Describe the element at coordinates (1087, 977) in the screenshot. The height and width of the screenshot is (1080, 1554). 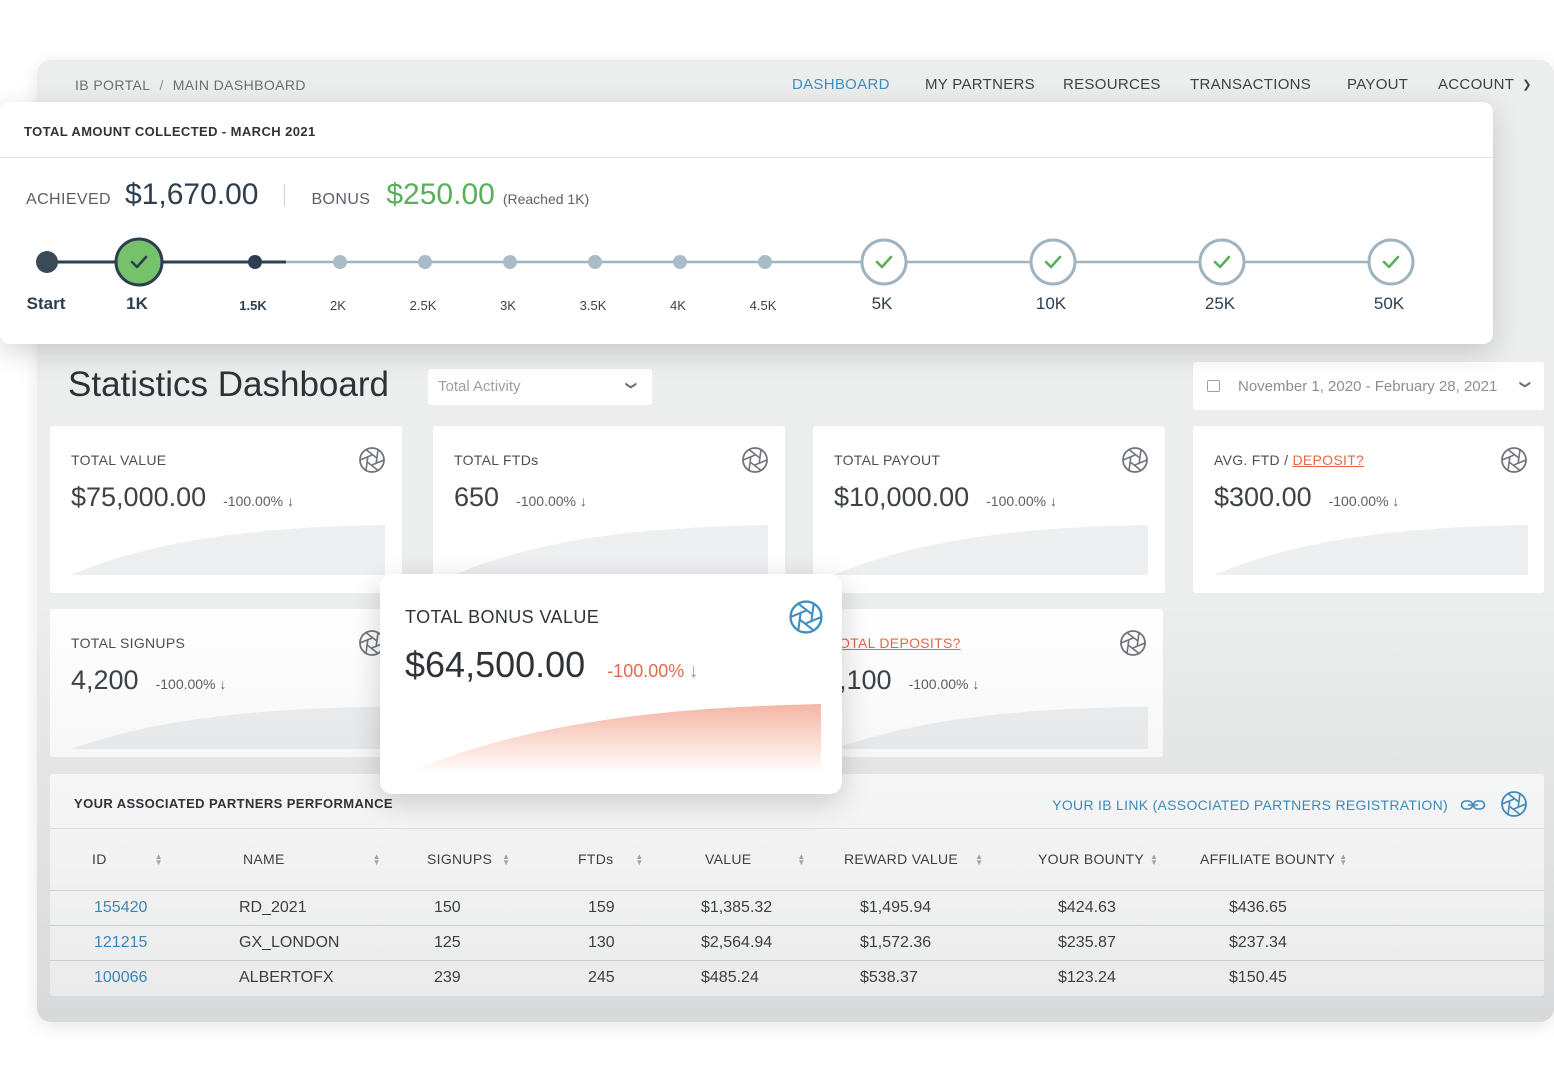
I see `cell-your-bounty: $123.24` at that location.